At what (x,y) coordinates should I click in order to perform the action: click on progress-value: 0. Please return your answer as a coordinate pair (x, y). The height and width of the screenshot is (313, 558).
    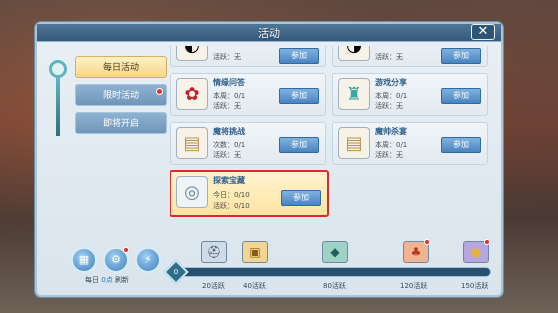
    Looking at the image, I should click on (176, 272).